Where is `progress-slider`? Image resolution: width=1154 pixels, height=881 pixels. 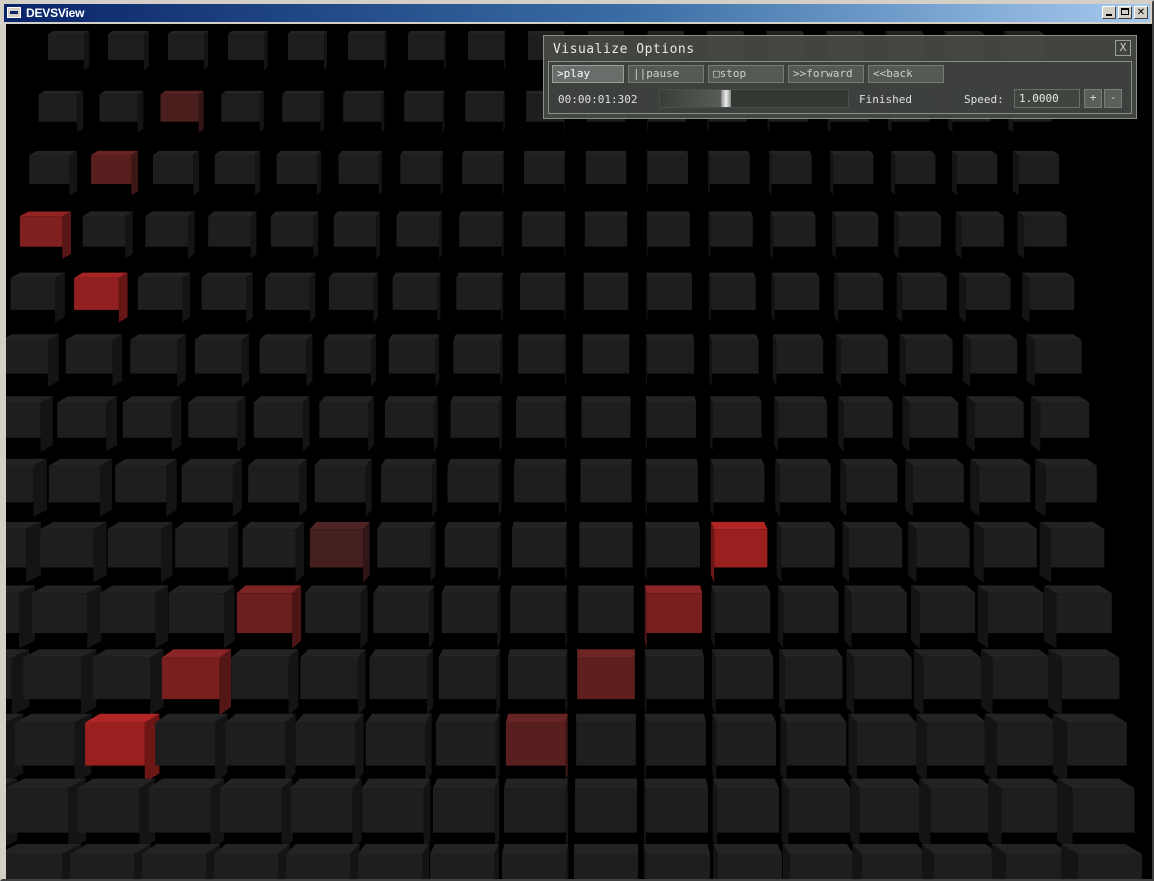
progress-slider is located at coordinates (754, 98).